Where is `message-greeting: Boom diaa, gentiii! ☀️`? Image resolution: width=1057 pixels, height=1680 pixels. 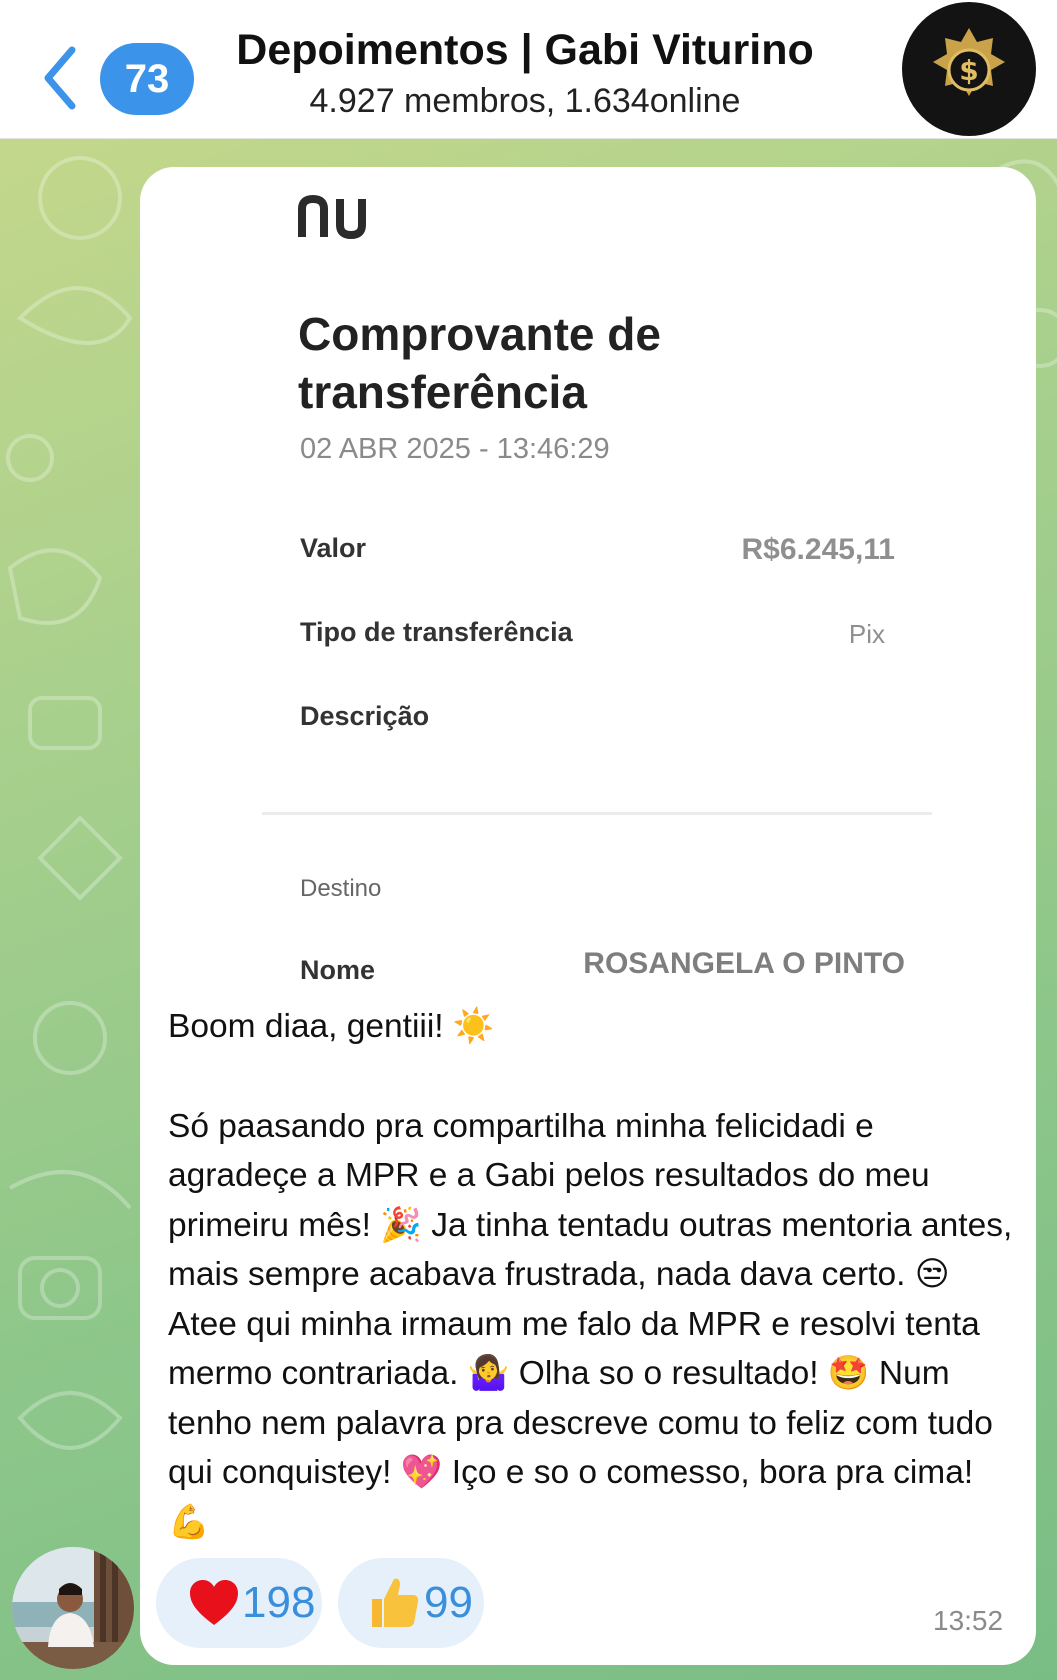 message-greeting: Boom diaa, gentiii! ☀️ is located at coordinates (331, 1026).